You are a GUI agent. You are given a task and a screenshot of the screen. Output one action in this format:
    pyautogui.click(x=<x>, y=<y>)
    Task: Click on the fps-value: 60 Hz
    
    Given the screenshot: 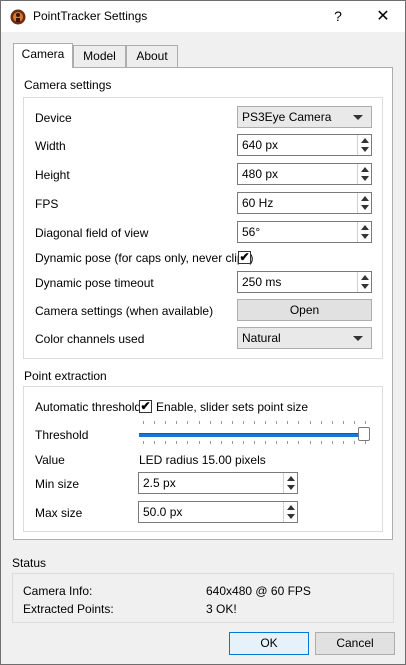 What is the action you would take?
    pyautogui.click(x=258, y=203)
    